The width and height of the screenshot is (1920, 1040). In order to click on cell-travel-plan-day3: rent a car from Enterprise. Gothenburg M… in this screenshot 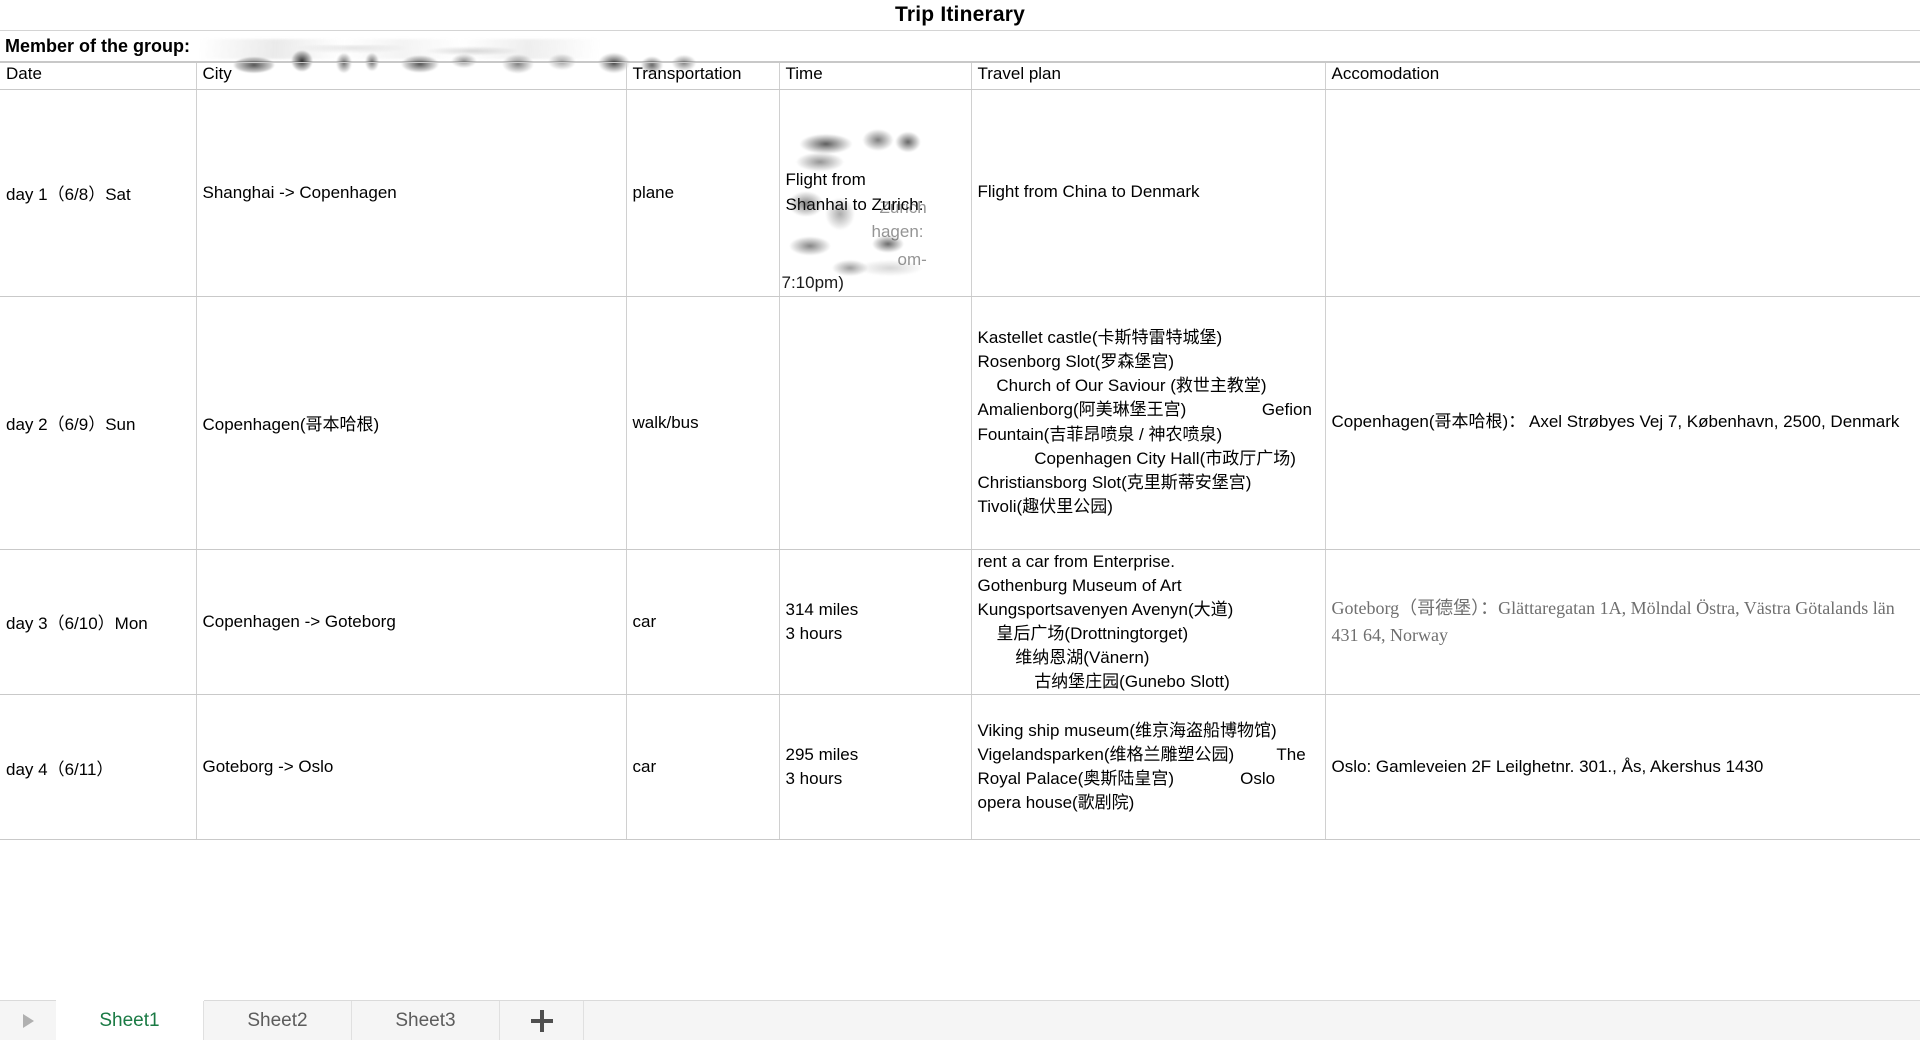, I will do `click(1148, 622)`.